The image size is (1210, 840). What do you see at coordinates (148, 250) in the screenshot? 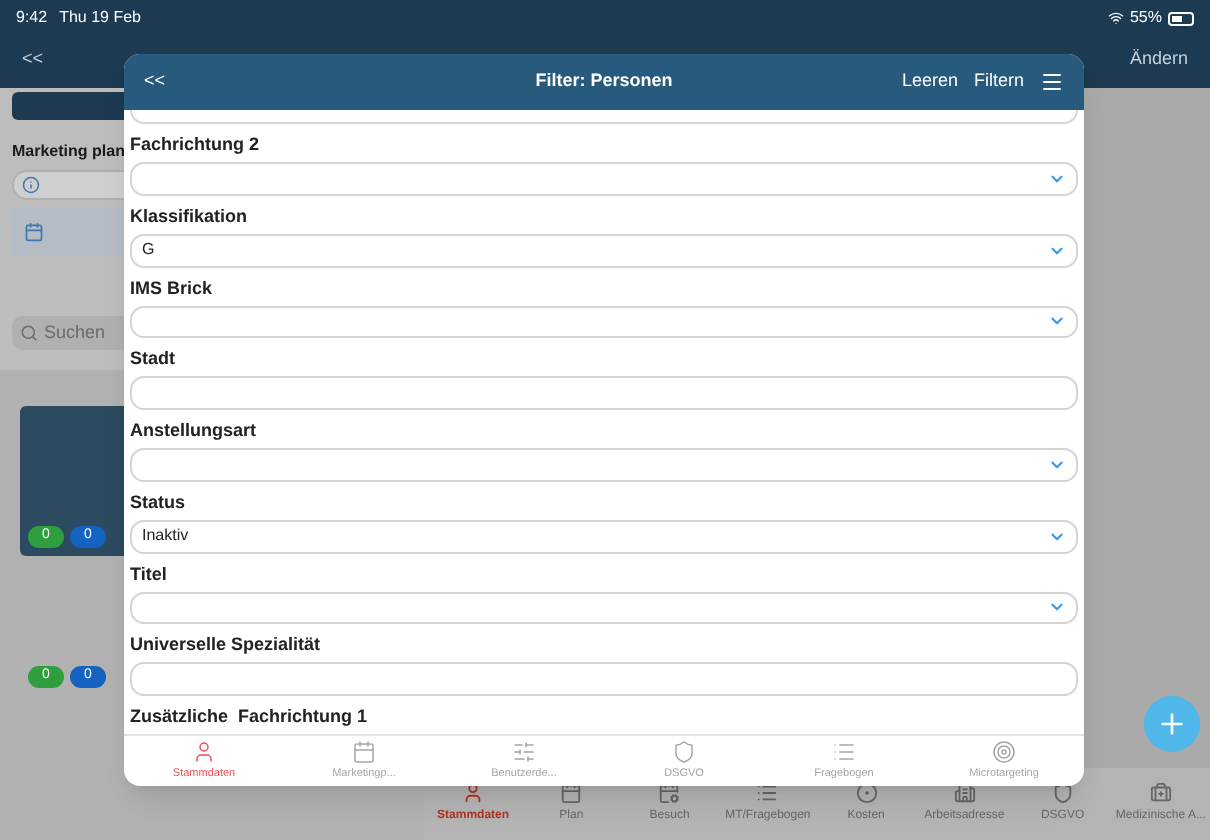
I see `field-value: G` at bounding box center [148, 250].